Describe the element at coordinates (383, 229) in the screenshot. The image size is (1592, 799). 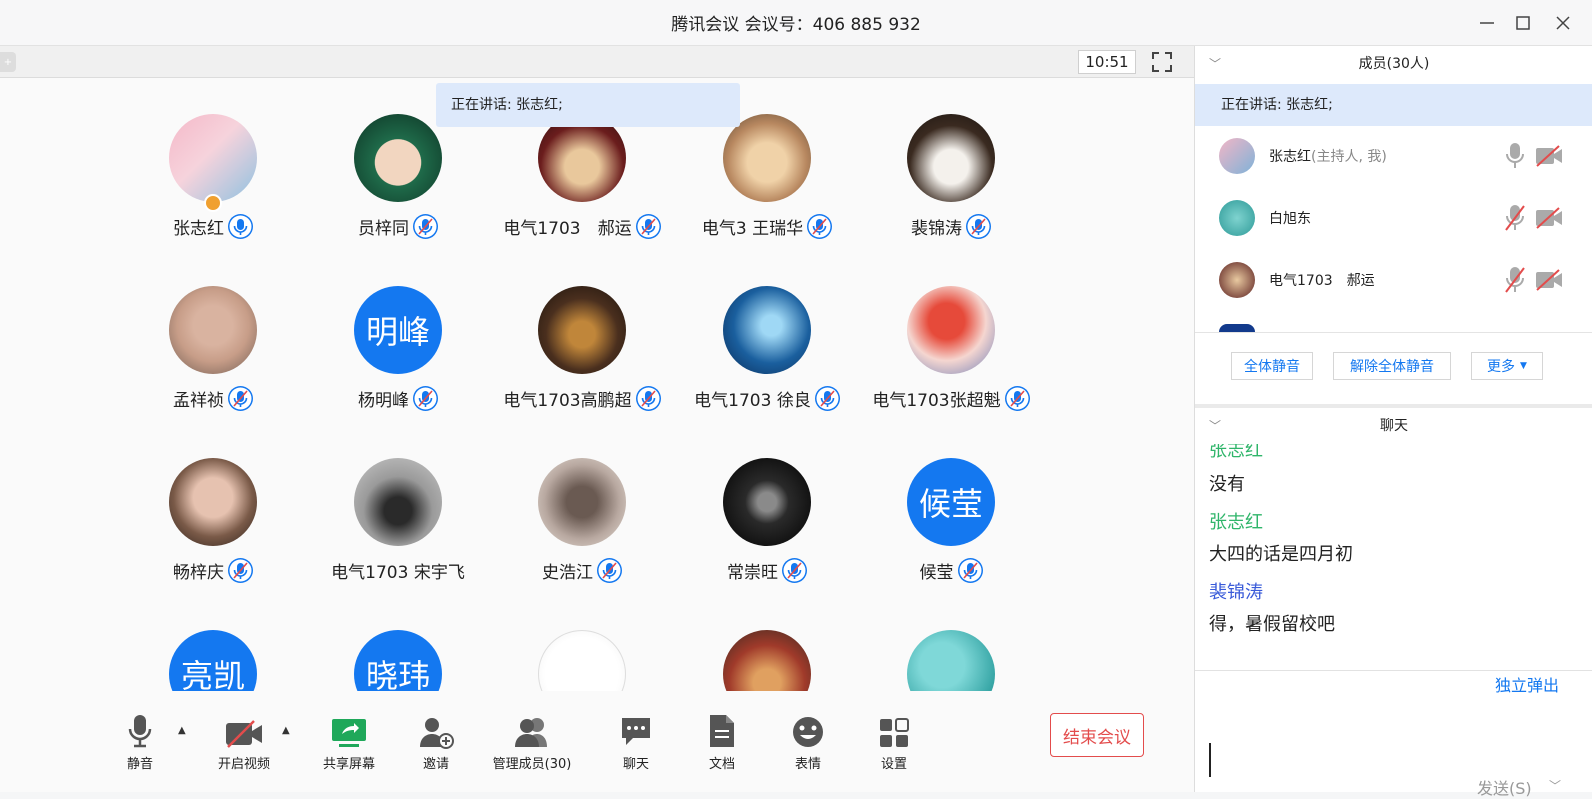
I see `participant-name: 员梓同` at that location.